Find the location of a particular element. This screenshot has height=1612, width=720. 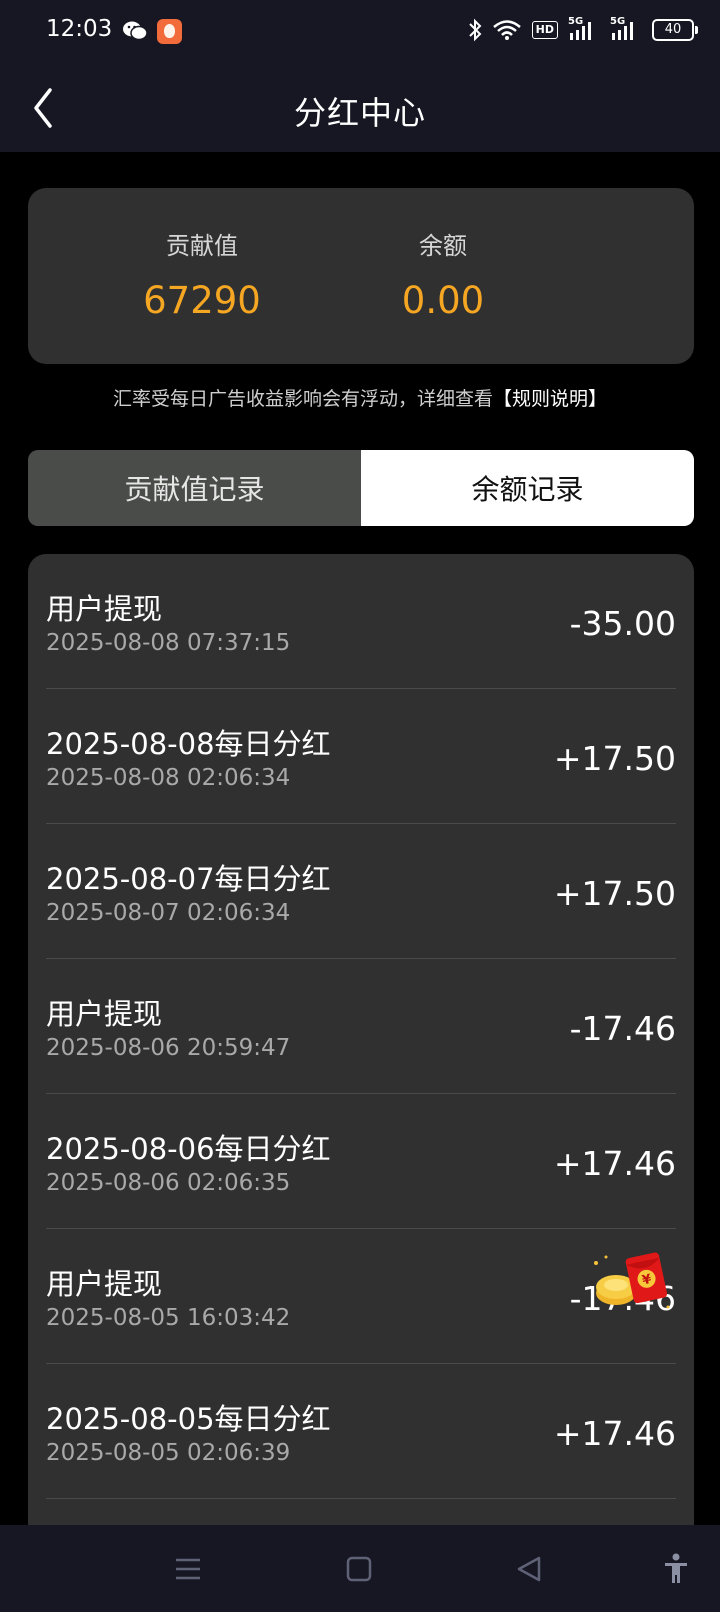

record-time: 2025-08-08 07:37:15 is located at coordinates (168, 643).